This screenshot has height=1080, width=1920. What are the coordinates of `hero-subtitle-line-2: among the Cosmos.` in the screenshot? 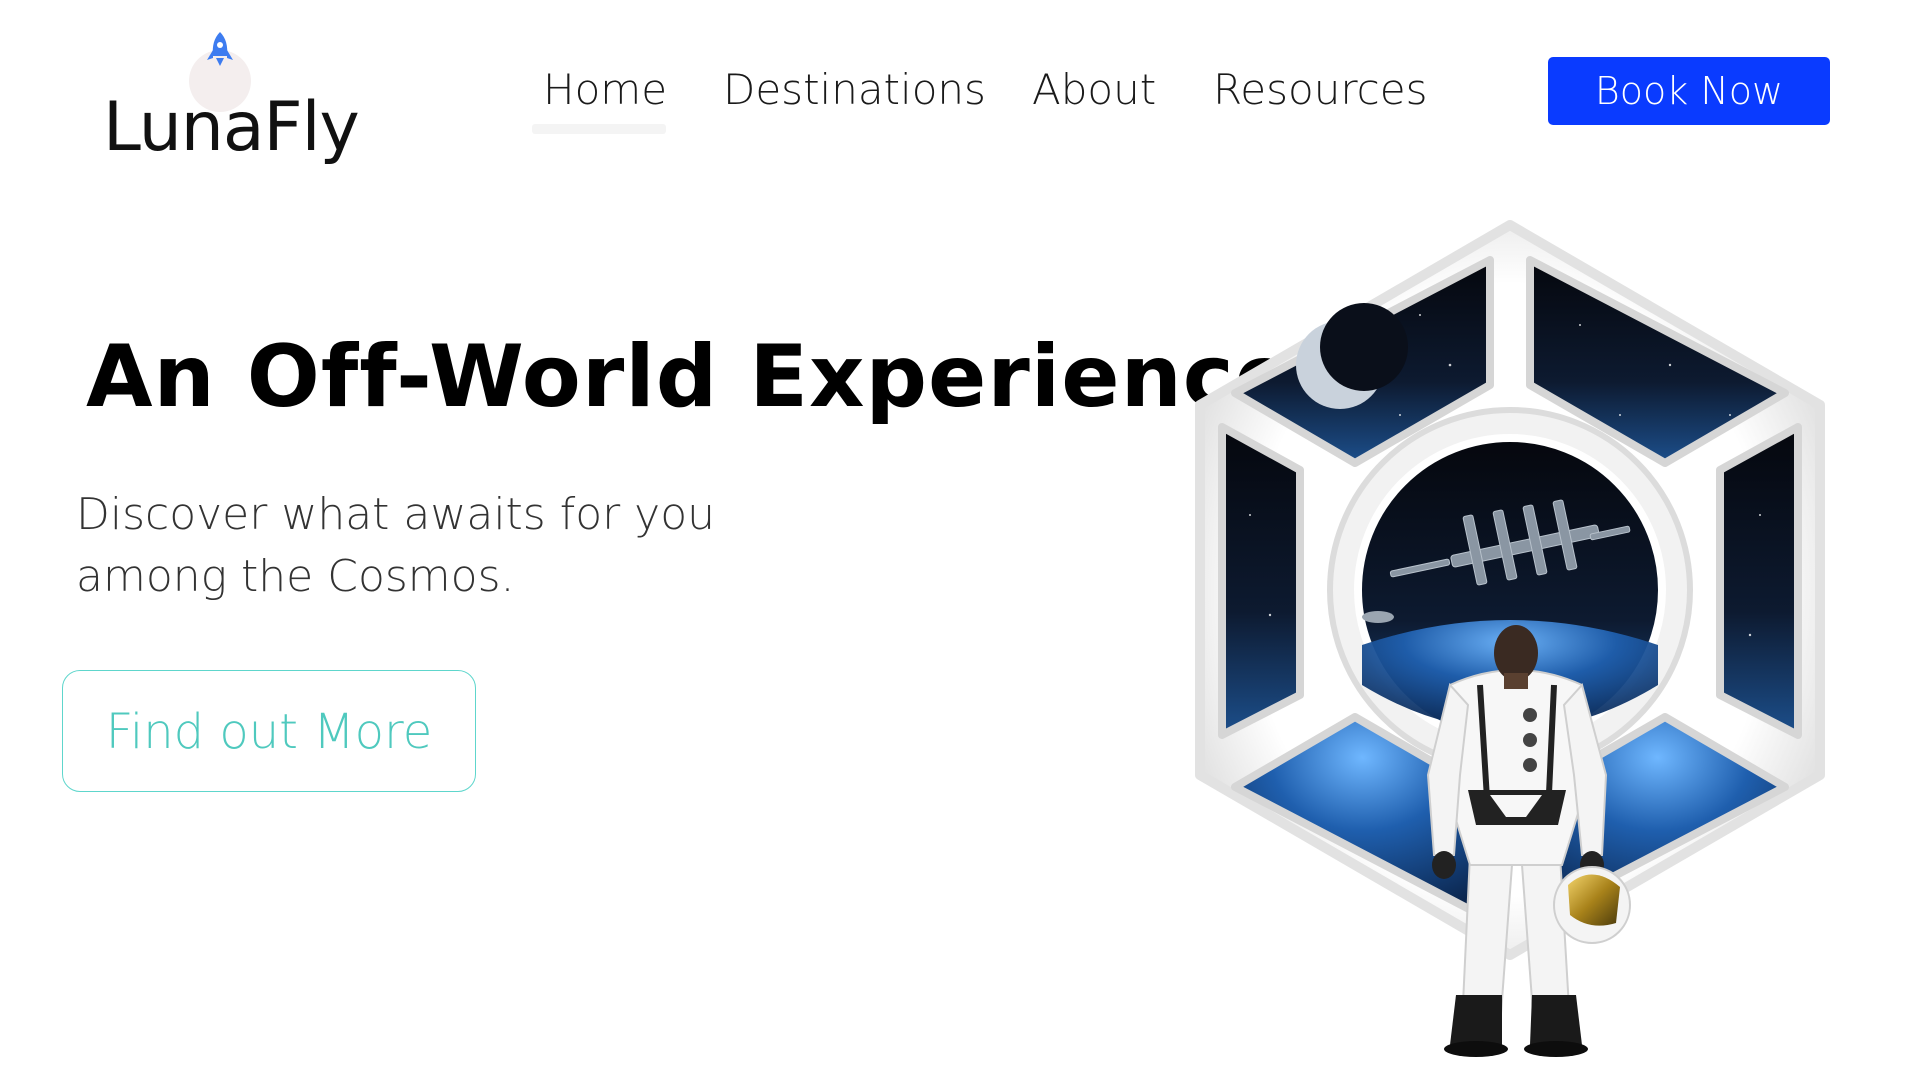 It's located at (295, 576).